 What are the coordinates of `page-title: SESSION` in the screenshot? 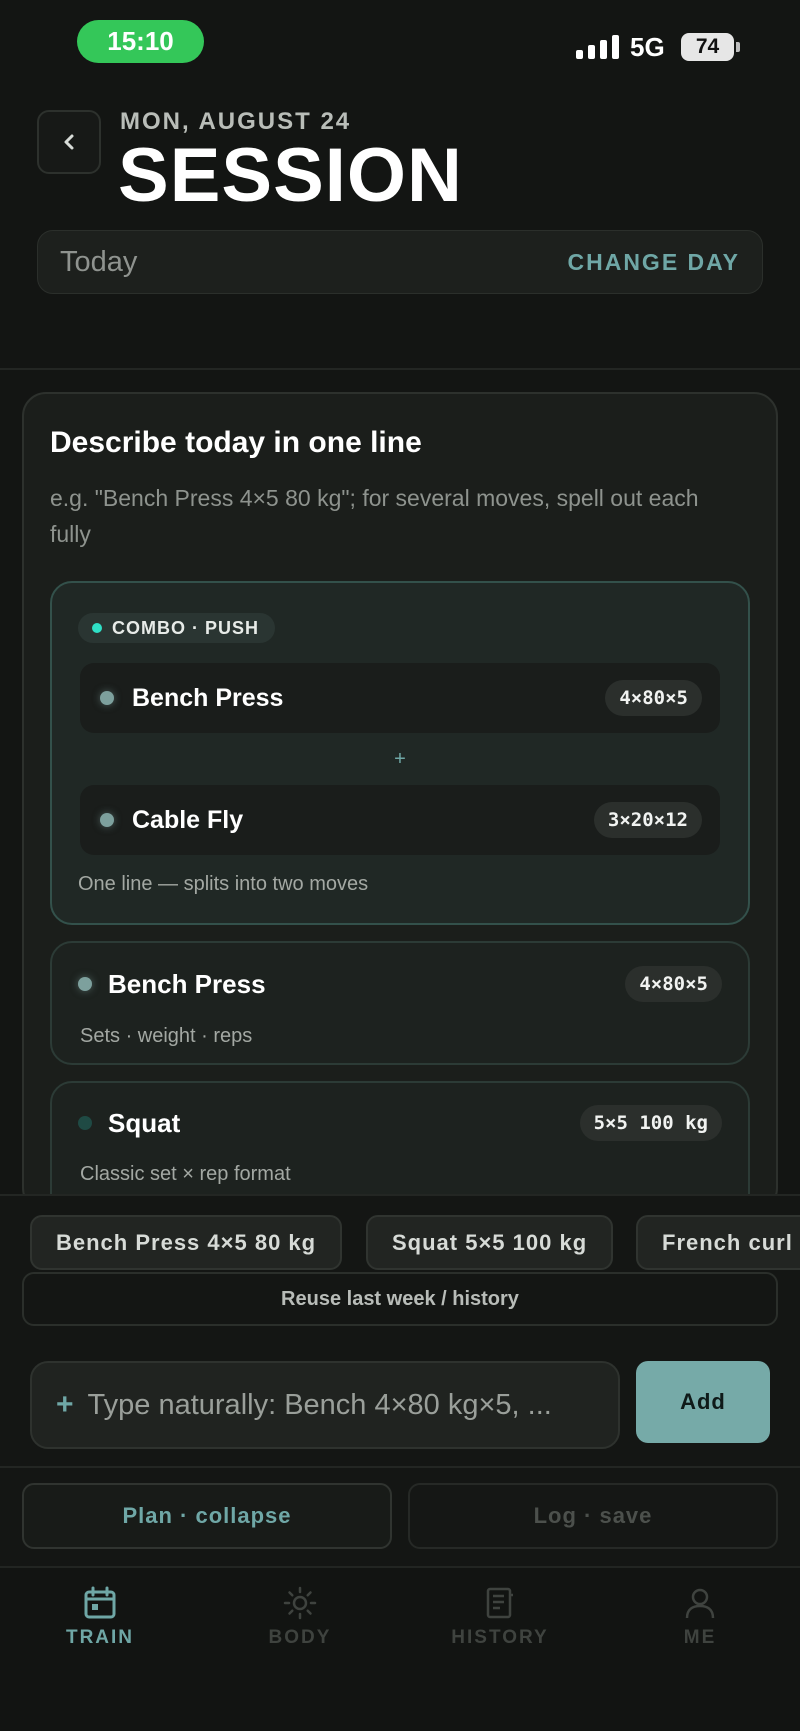 It's located at (290, 175).